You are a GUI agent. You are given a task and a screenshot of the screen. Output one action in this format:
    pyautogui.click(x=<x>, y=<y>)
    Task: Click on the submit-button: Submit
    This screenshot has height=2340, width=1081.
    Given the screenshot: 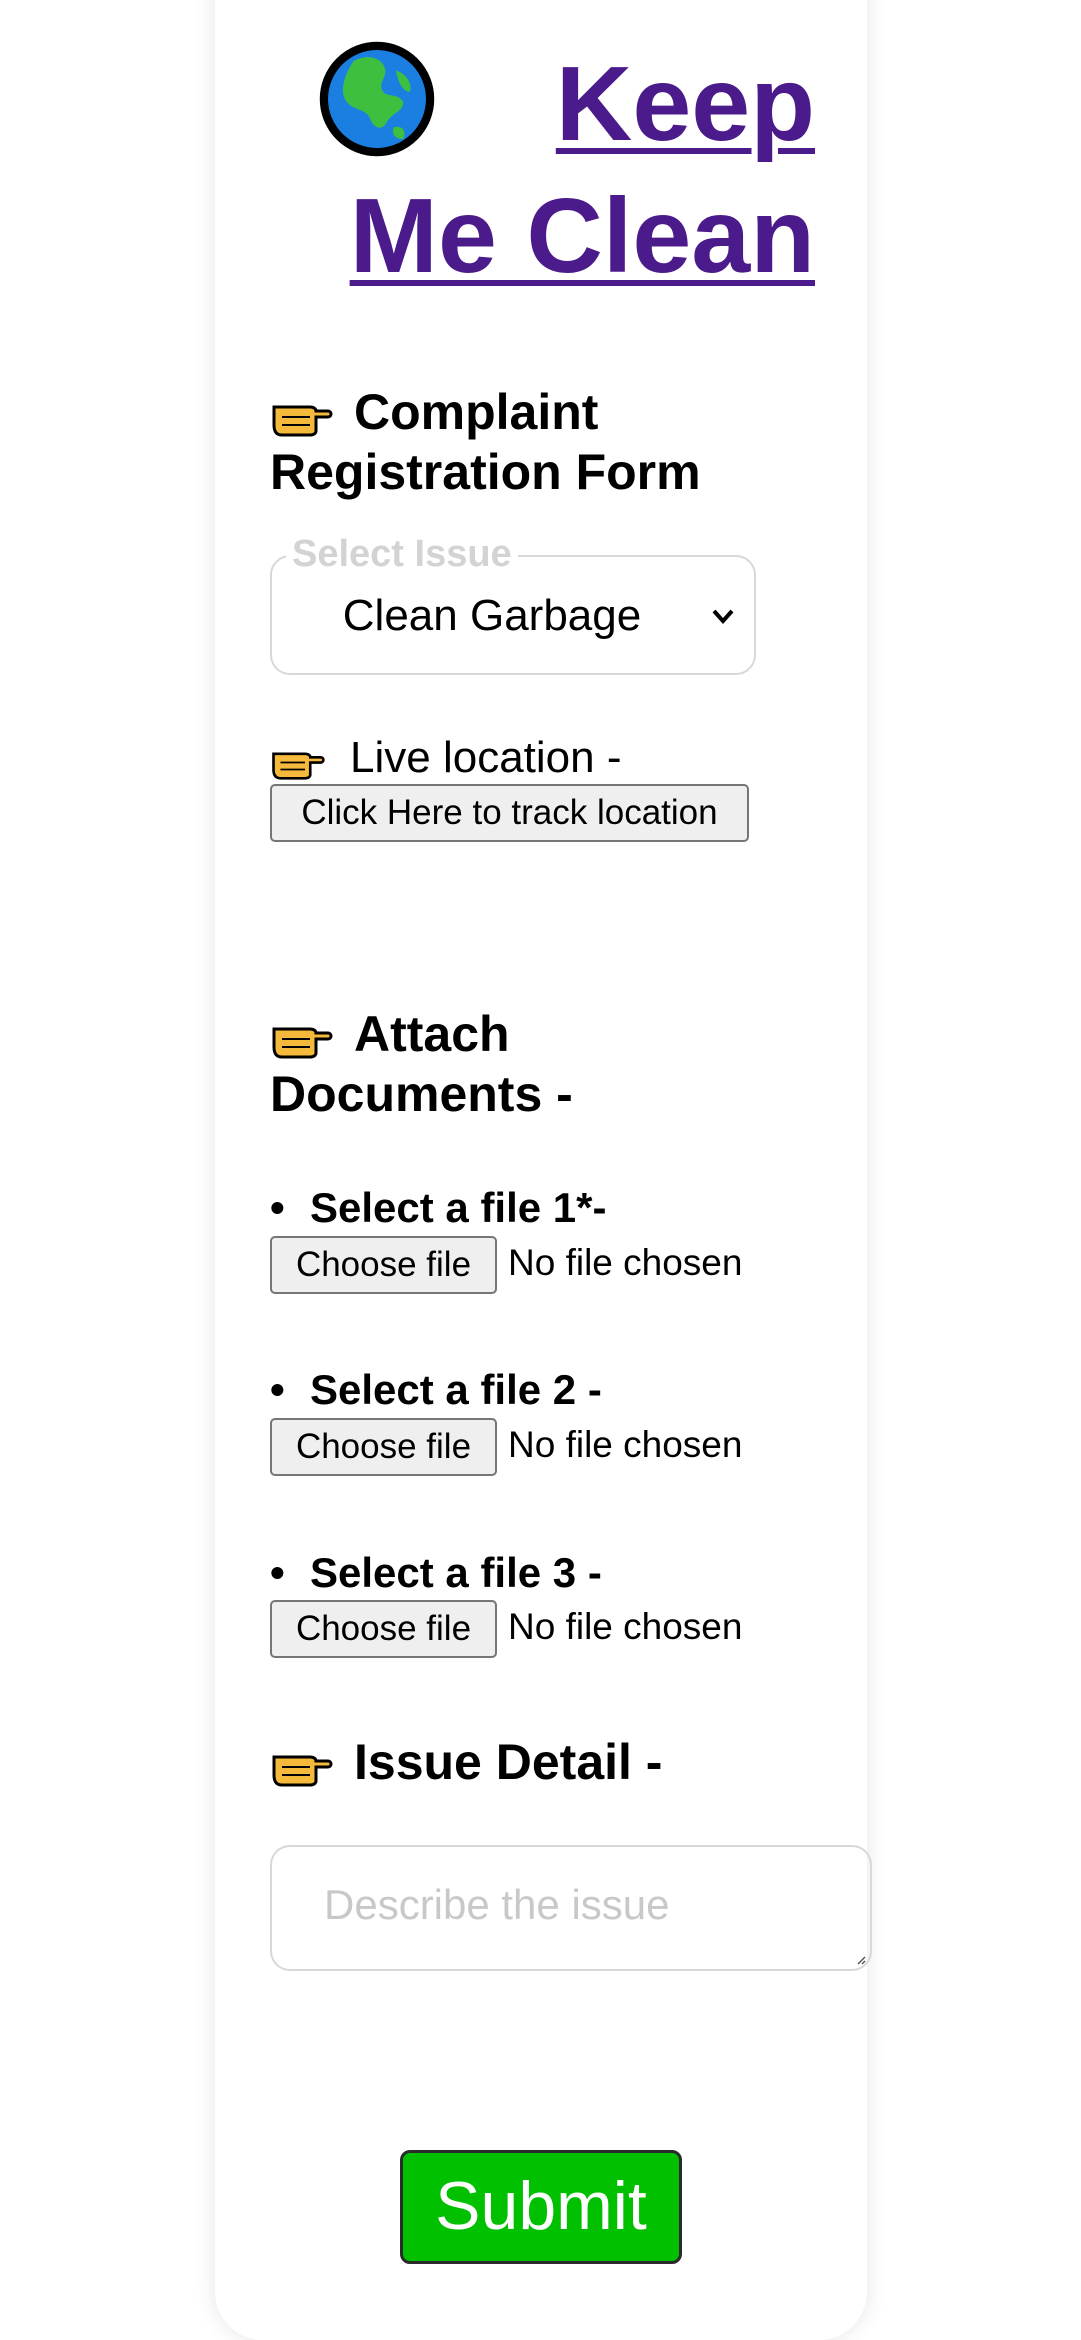 What is the action you would take?
    pyautogui.click(x=541, y=2207)
    